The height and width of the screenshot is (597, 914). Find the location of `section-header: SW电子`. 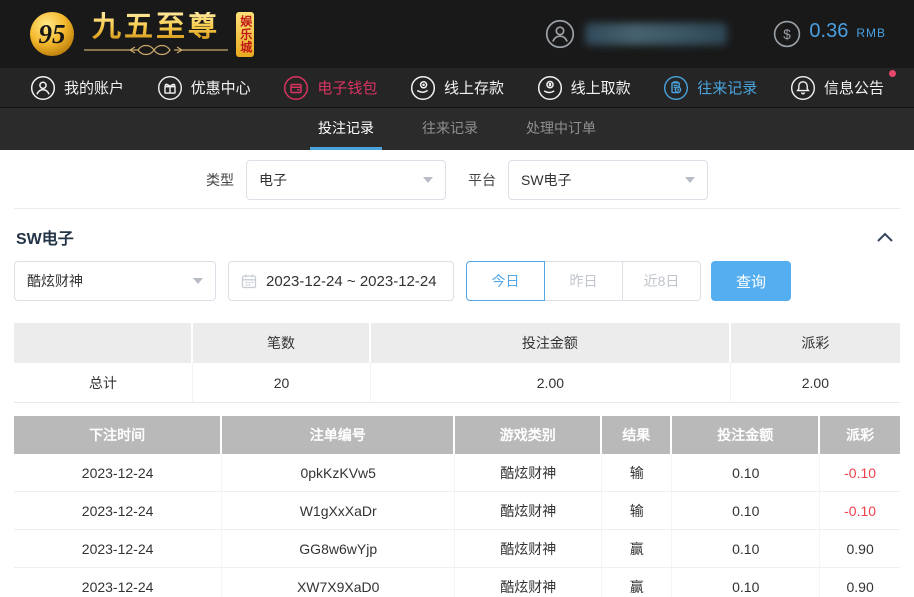

section-header: SW电子 is located at coordinates (457, 235).